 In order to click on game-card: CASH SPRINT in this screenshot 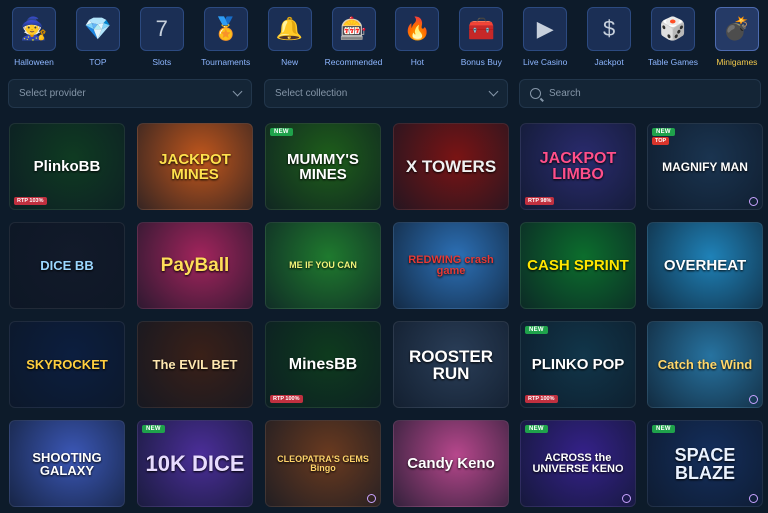, I will do `click(578, 265)`.